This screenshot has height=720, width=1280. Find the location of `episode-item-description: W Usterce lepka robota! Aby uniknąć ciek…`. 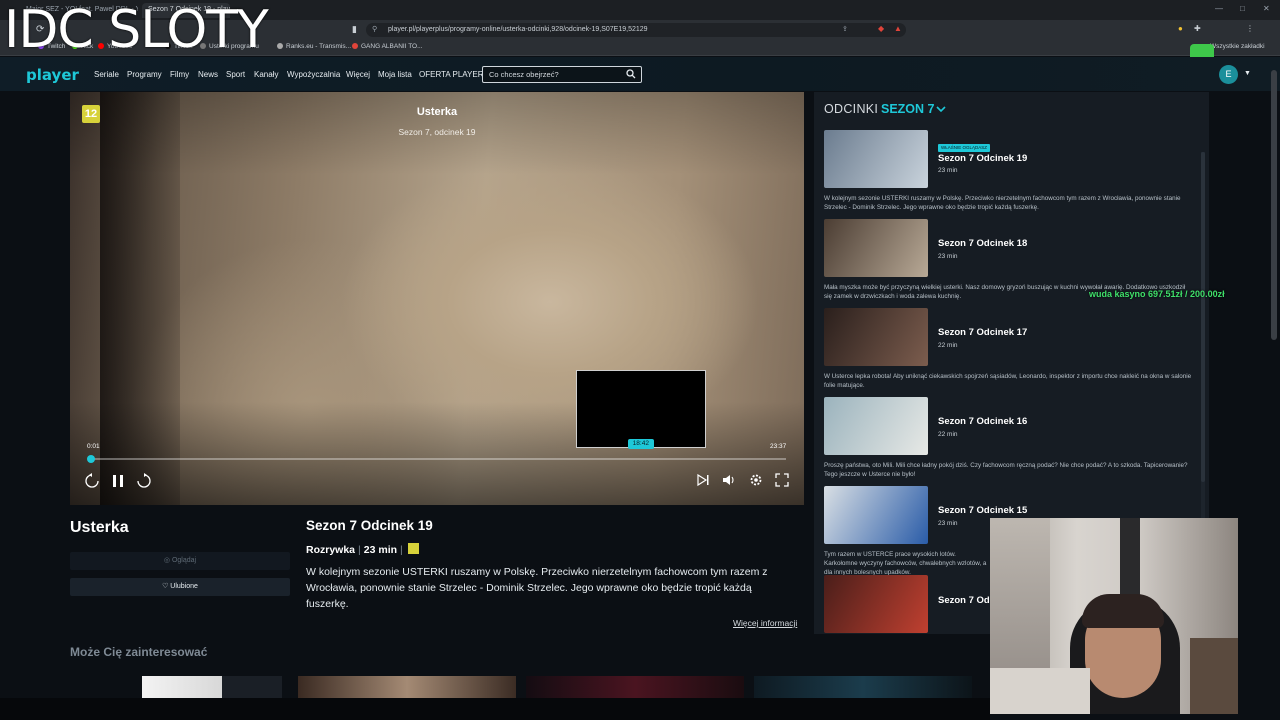

episode-item-description: W Usterce lepka robota! Aby uniknąć ciek… is located at coordinates (1008, 381).